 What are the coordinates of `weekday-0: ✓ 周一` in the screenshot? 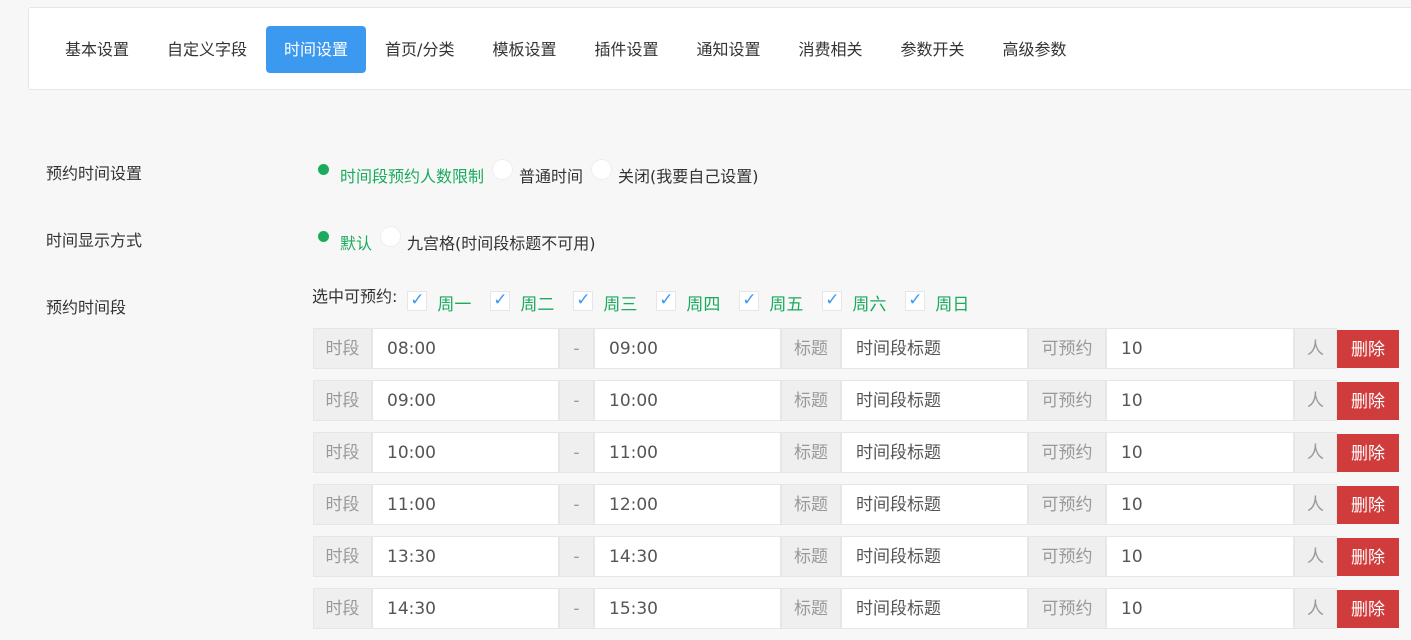 It's located at (439, 301).